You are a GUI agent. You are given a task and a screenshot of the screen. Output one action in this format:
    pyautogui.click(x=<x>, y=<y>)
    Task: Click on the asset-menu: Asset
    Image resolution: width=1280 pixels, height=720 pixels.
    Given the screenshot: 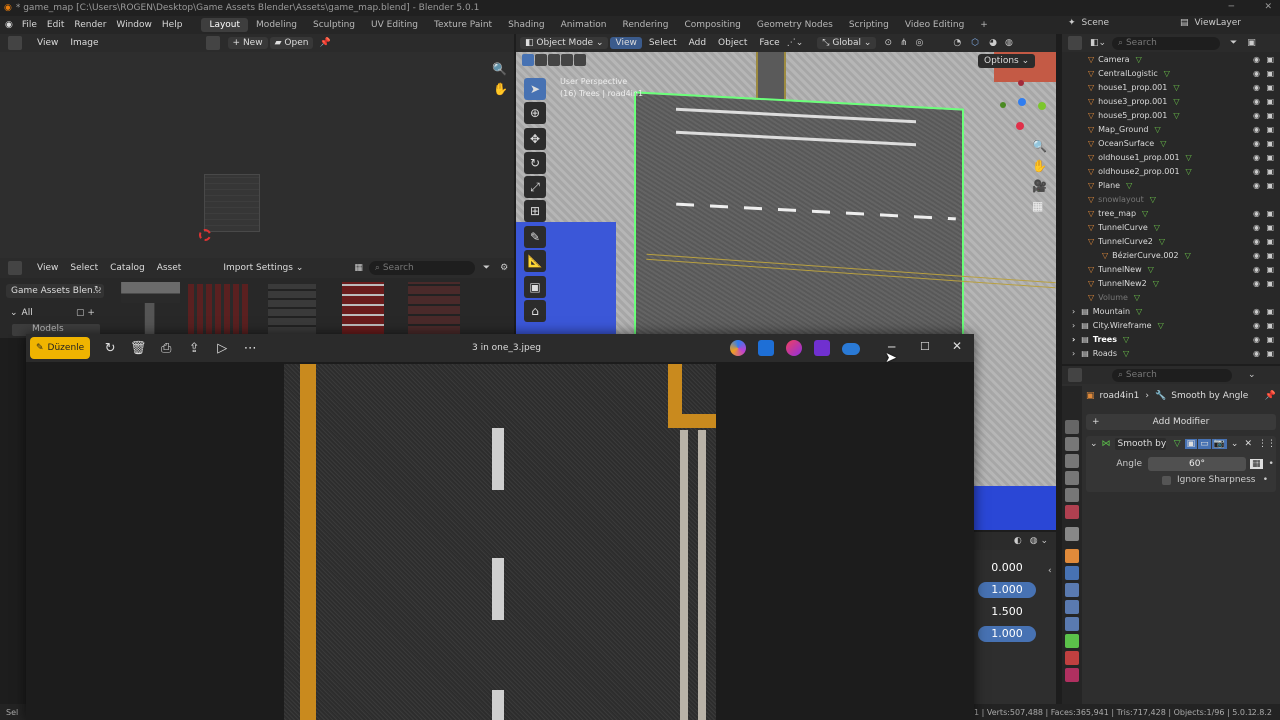 What is the action you would take?
    pyautogui.click(x=169, y=268)
    